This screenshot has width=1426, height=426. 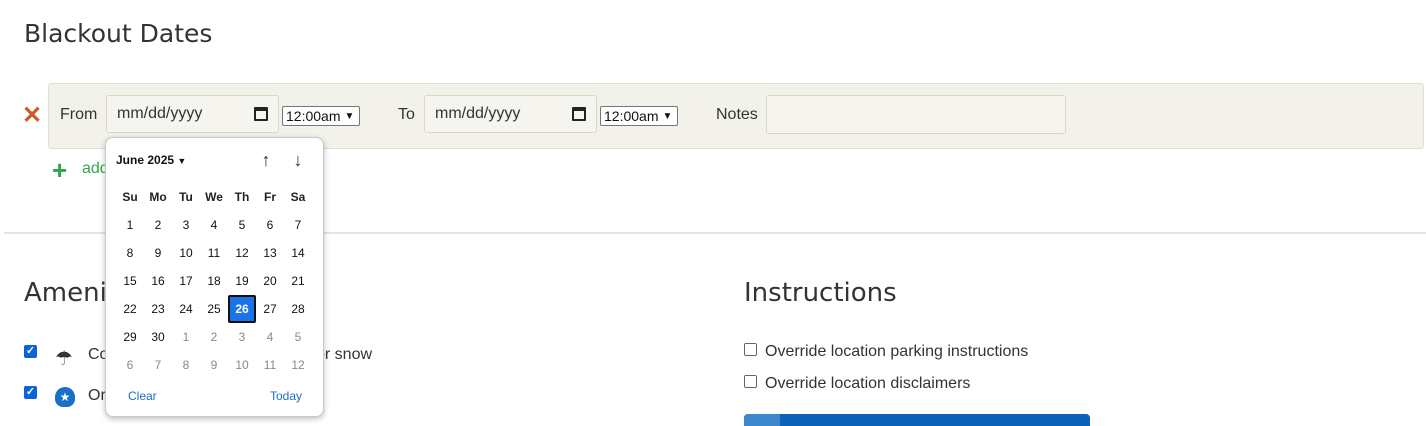 What do you see at coordinates (158, 337) in the screenshot?
I see `calendar-day: 30` at bounding box center [158, 337].